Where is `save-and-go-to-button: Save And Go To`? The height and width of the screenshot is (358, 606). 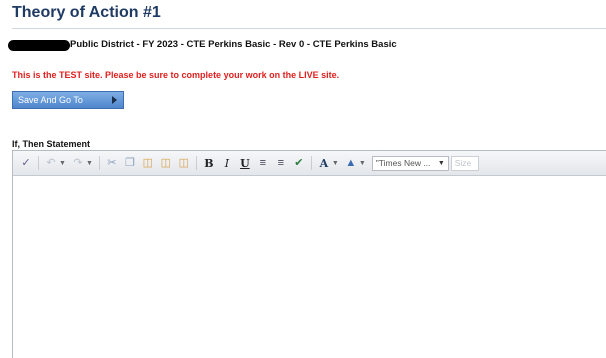
save-and-go-to-button: Save And Go To is located at coordinates (68, 100).